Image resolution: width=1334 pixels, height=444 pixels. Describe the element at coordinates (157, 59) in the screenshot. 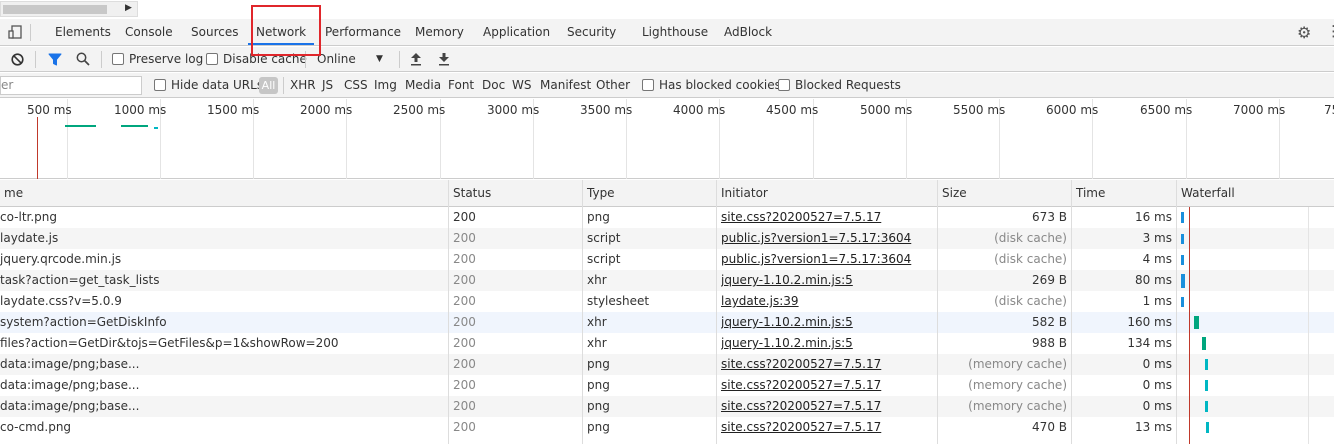

I see `preserve-log-checkbox: Preserve log` at that location.